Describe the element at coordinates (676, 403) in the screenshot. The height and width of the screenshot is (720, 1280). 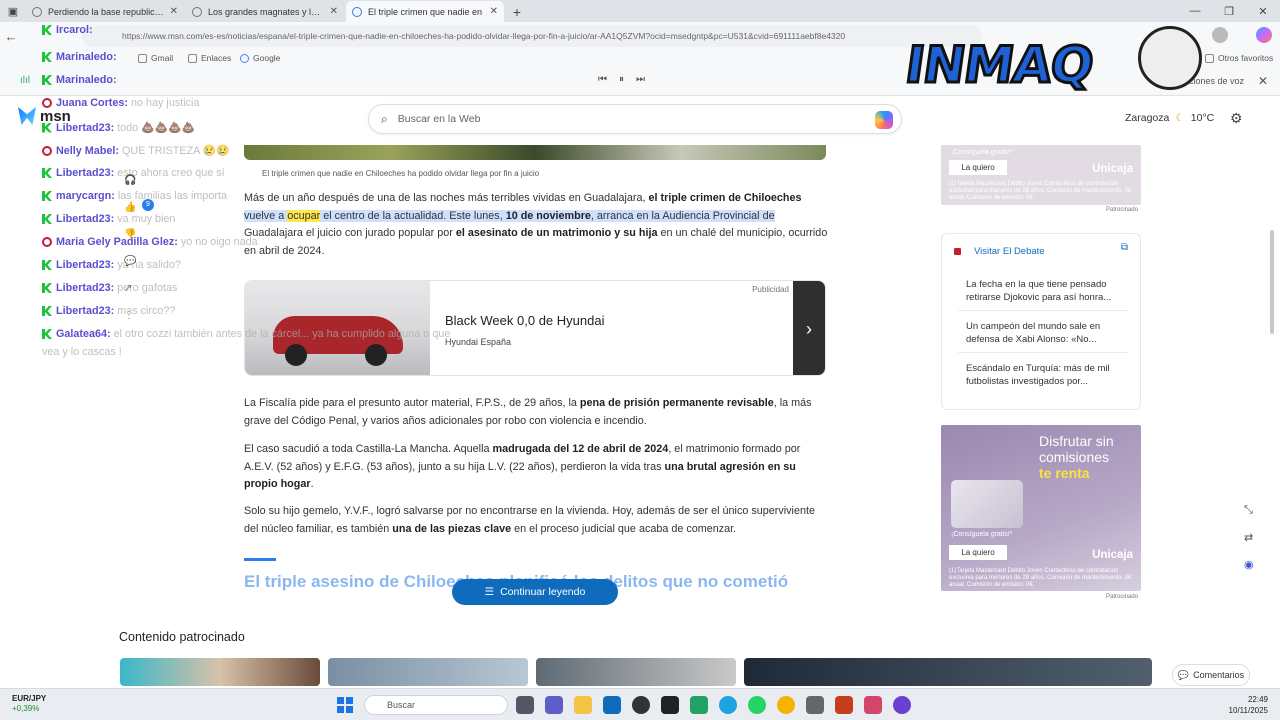
I see `text-bold: pena de prisión permanente revisable` at that location.